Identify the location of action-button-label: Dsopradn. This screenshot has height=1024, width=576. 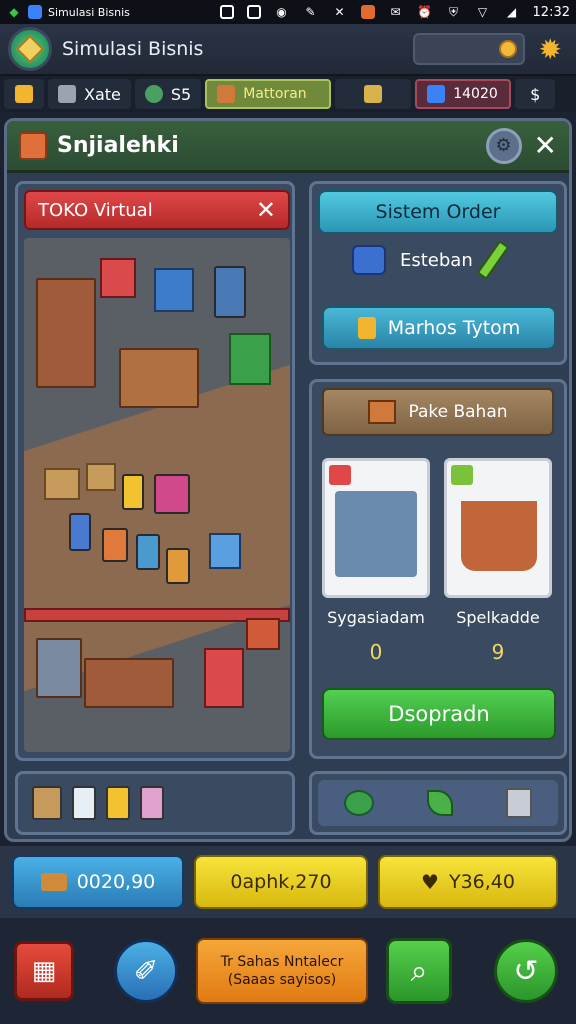
(439, 714).